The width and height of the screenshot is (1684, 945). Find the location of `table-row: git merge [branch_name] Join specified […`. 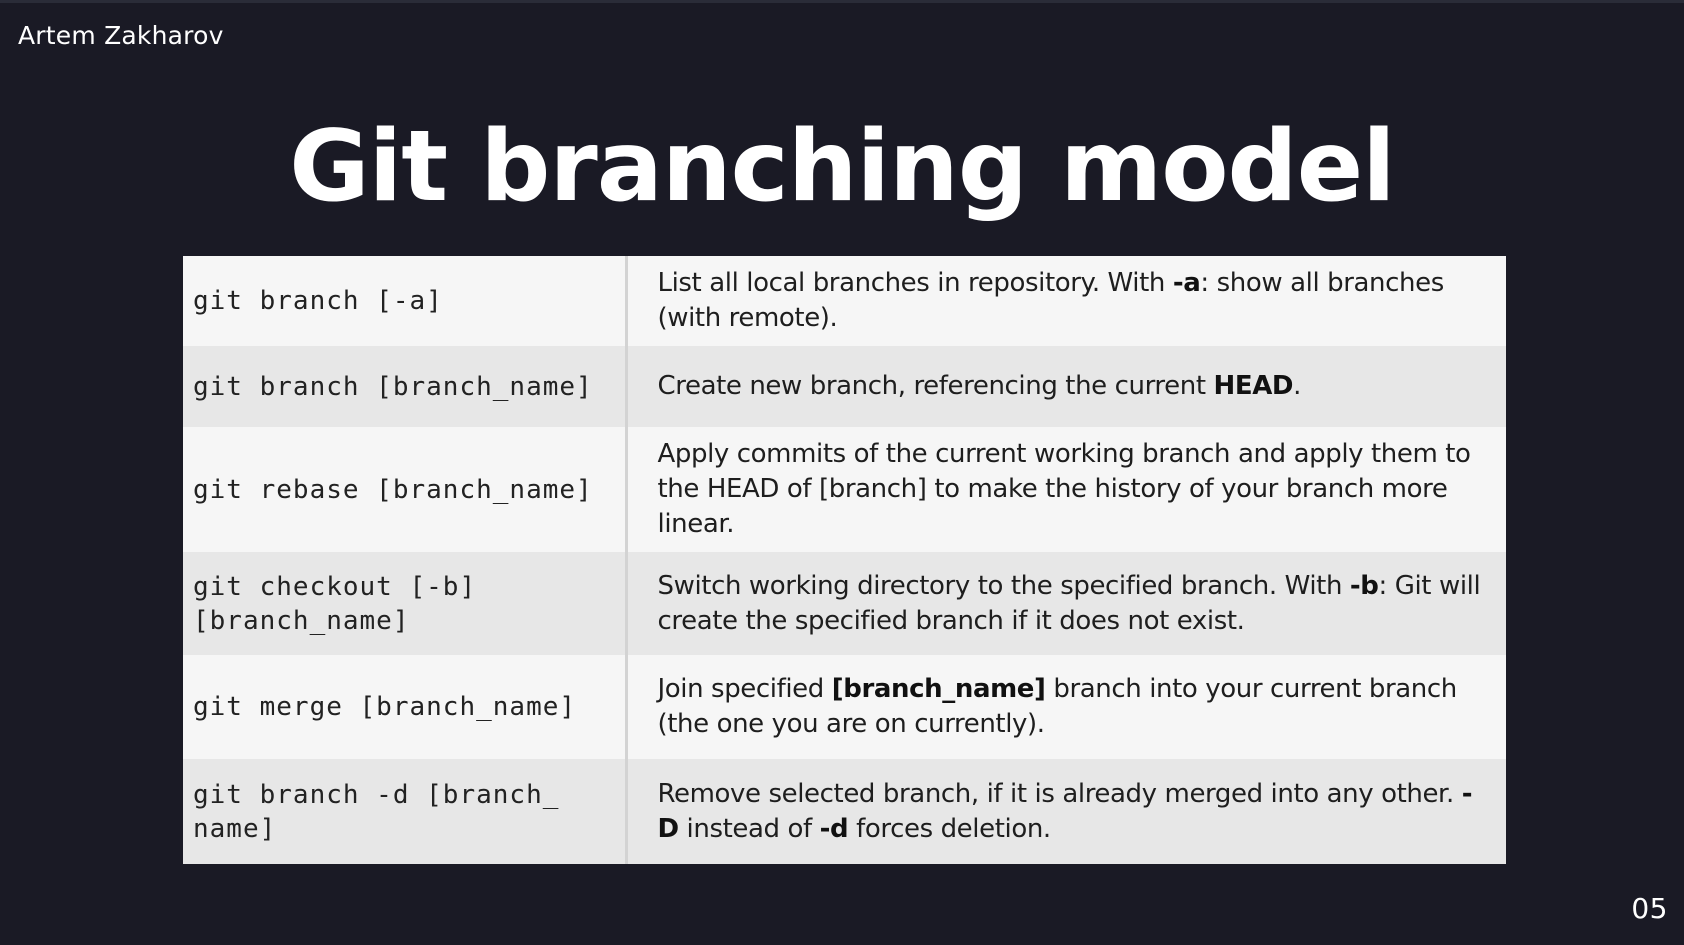

table-row: git merge [branch_name] Join specified [… is located at coordinates (844, 707).